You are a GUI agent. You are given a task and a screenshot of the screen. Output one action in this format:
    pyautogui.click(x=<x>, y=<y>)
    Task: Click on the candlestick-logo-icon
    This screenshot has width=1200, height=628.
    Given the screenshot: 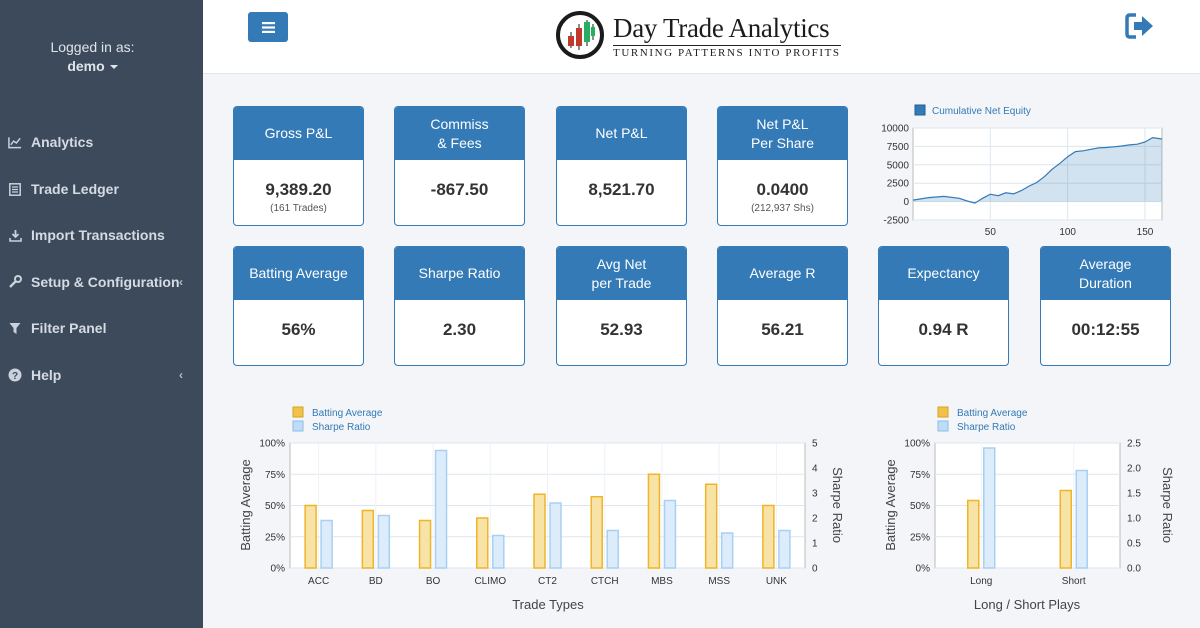 What is the action you would take?
    pyautogui.click(x=580, y=35)
    